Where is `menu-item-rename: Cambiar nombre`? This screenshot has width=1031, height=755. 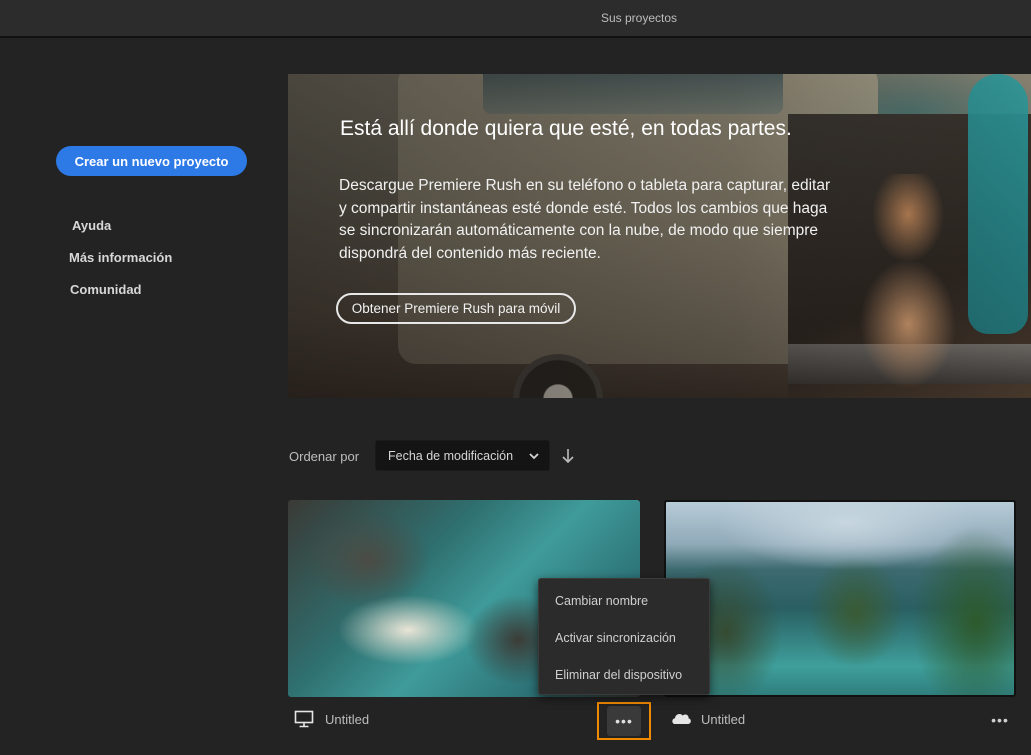 menu-item-rename: Cambiar nombre is located at coordinates (601, 601).